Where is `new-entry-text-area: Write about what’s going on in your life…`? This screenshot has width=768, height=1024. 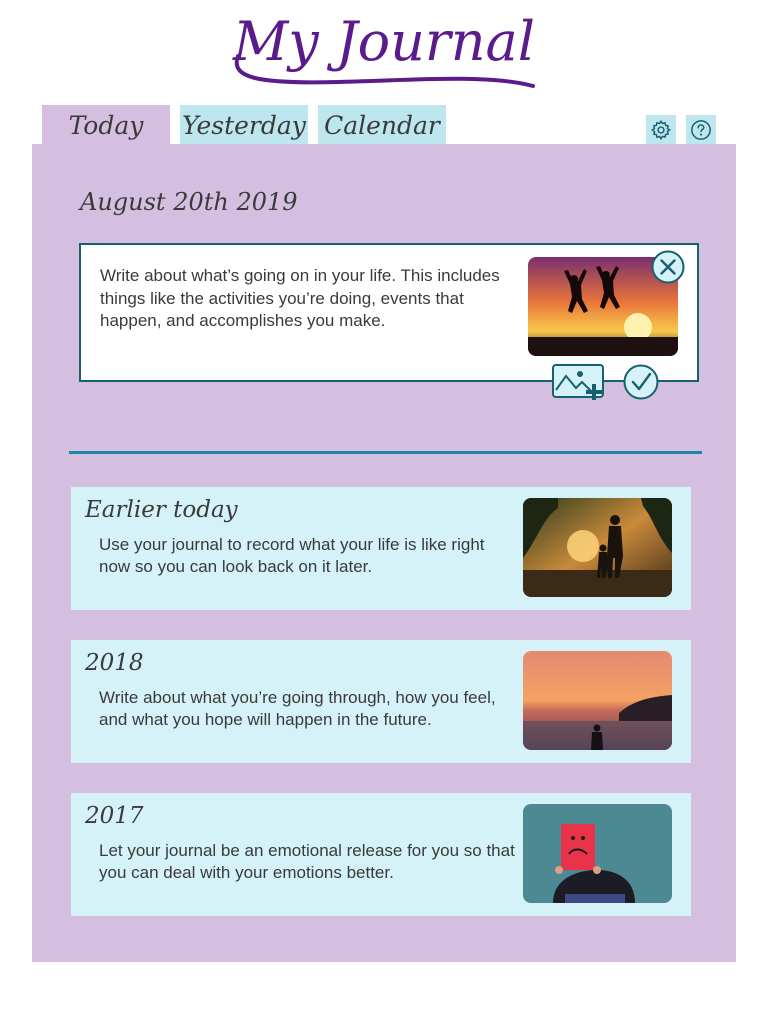 new-entry-text-area: Write about what’s going on in your life… is located at coordinates (300, 299).